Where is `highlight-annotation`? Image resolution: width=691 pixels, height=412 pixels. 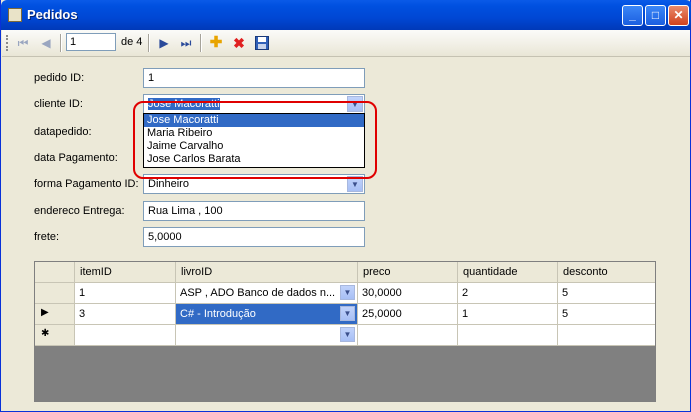
highlight-annotation is located at coordinates (255, 140).